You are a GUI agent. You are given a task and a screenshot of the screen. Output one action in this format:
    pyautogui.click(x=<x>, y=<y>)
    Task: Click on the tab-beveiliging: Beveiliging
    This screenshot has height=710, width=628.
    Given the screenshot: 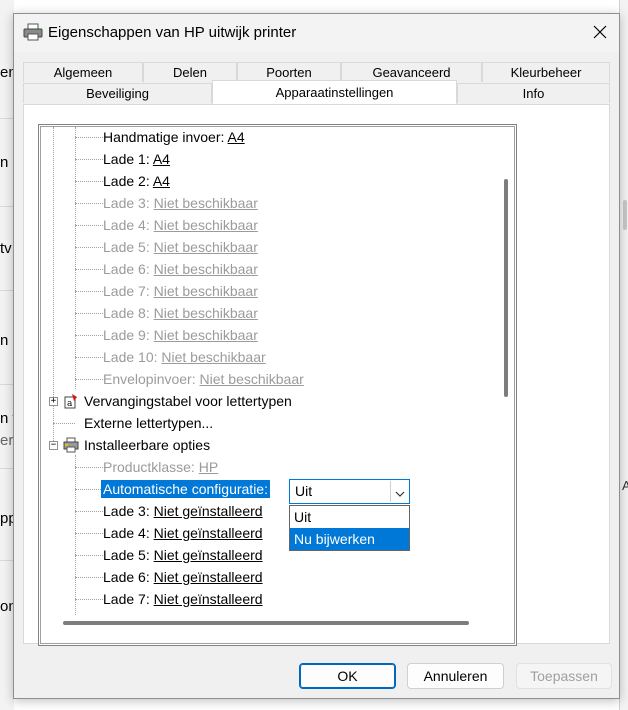 What is the action you would take?
    pyautogui.click(x=117, y=93)
    